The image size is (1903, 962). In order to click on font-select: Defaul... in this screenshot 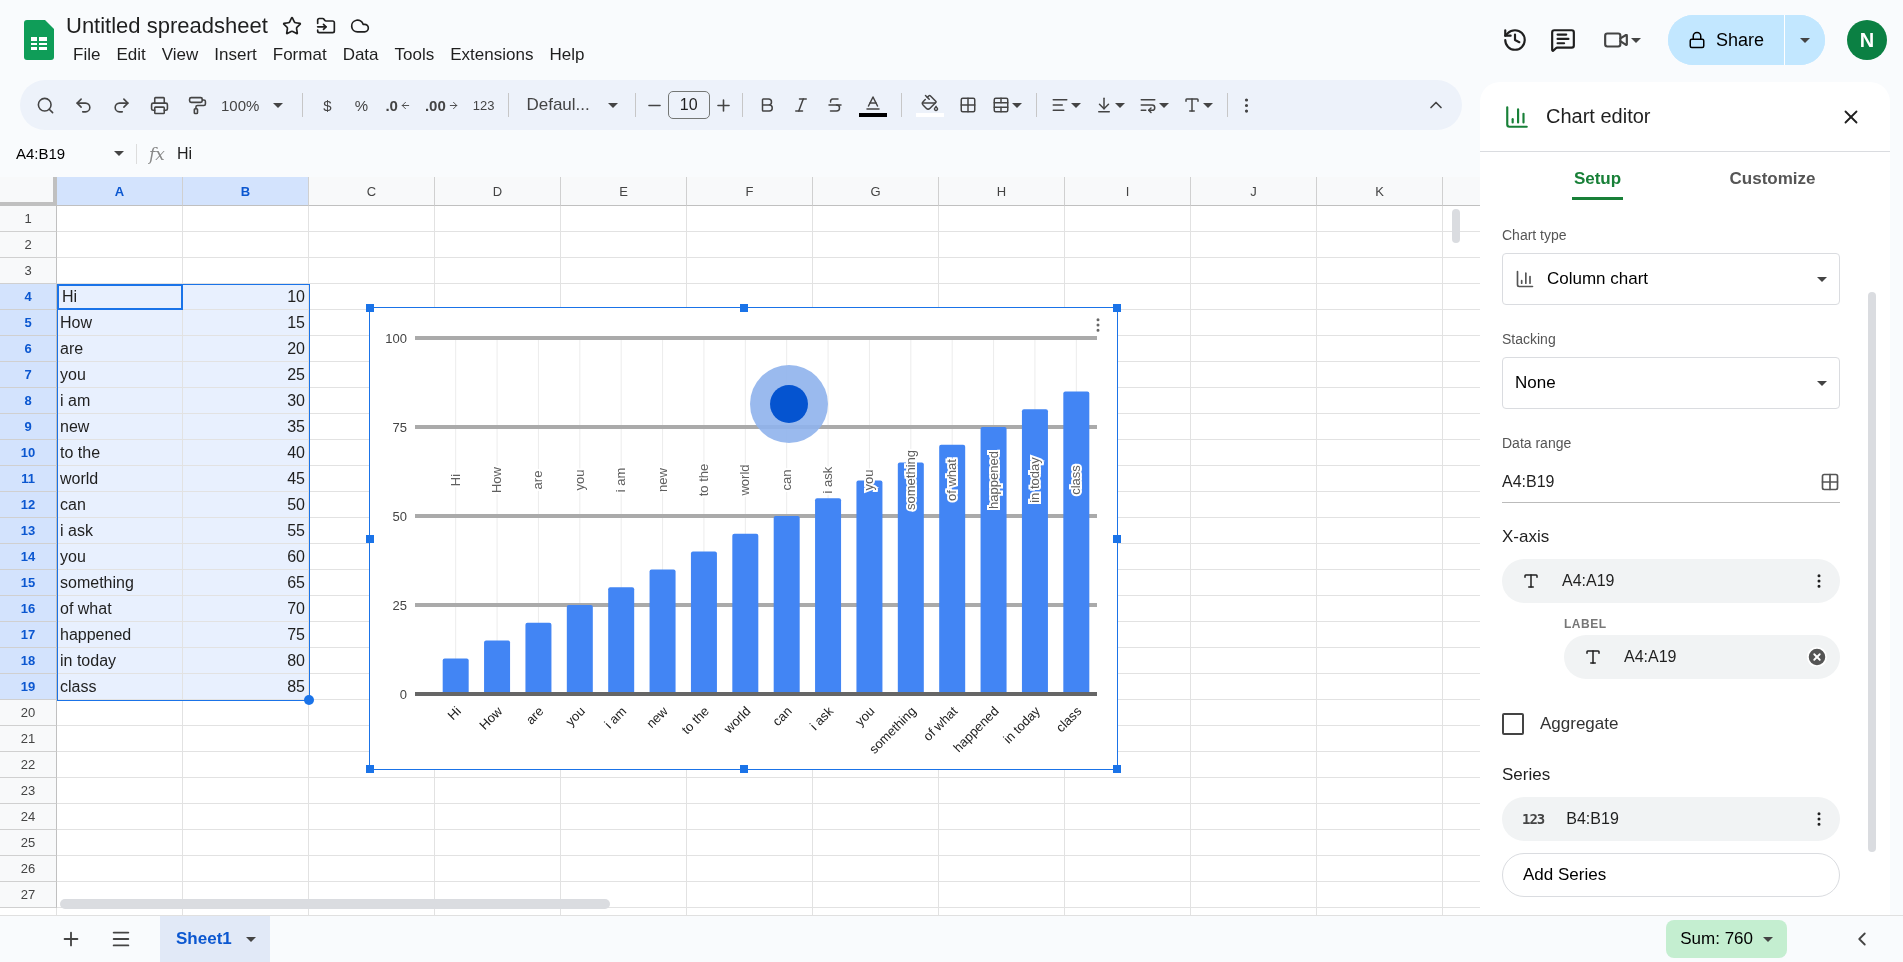, I will do `click(572, 105)`.